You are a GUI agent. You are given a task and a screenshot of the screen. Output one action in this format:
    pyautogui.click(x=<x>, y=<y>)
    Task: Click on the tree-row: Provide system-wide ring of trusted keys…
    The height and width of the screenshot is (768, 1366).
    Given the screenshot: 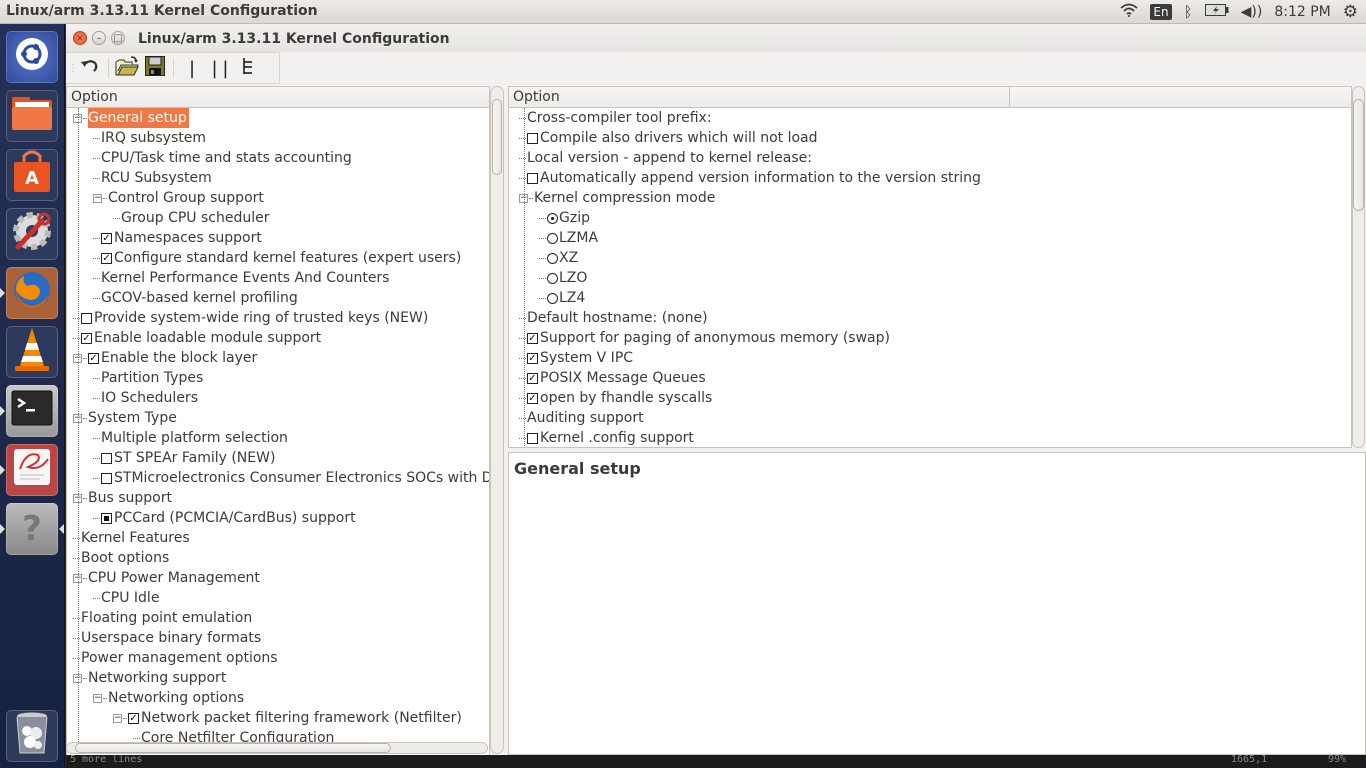 What is the action you would take?
    pyautogui.click(x=278, y=318)
    